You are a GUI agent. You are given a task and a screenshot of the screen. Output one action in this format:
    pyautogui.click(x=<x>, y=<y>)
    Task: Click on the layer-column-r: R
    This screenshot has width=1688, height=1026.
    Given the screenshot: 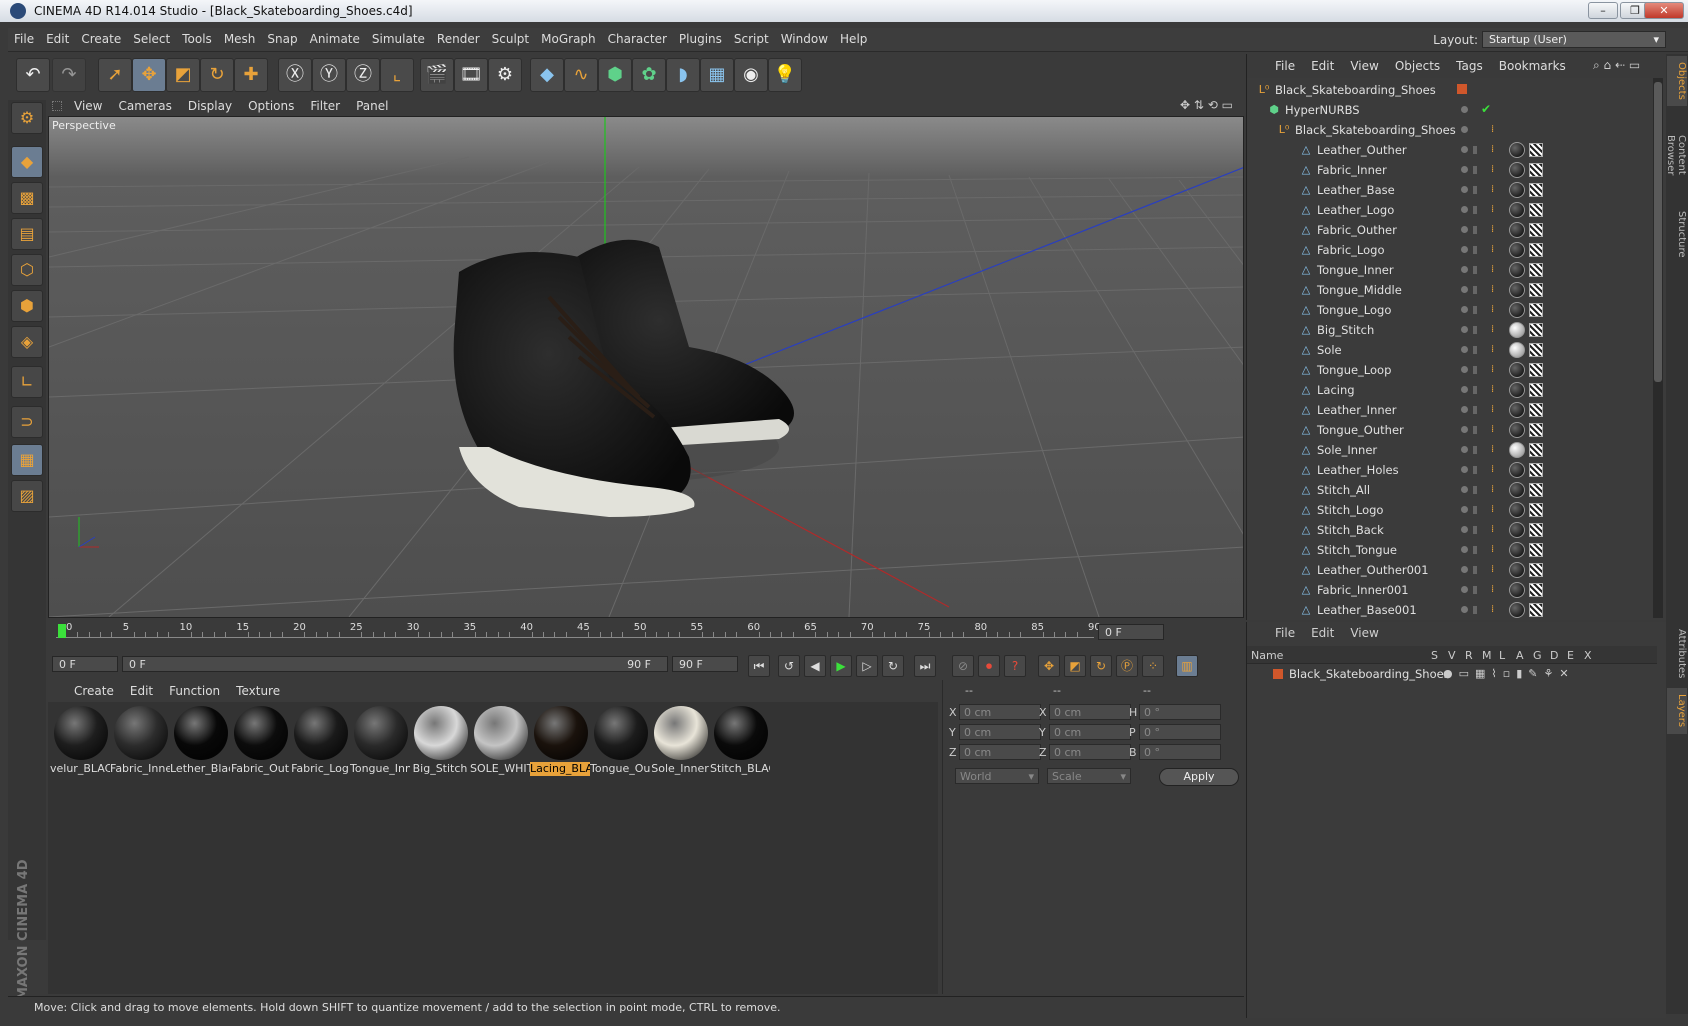 What is the action you would take?
    pyautogui.click(x=1469, y=655)
    